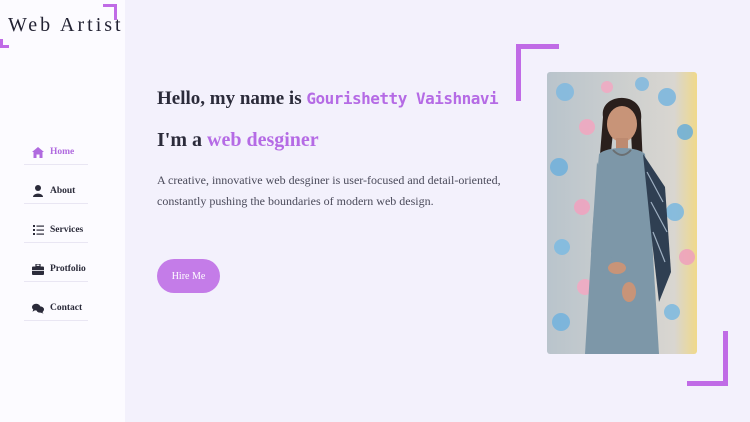 The image size is (750, 422). I want to click on role-prefix: I'm a, so click(182, 140).